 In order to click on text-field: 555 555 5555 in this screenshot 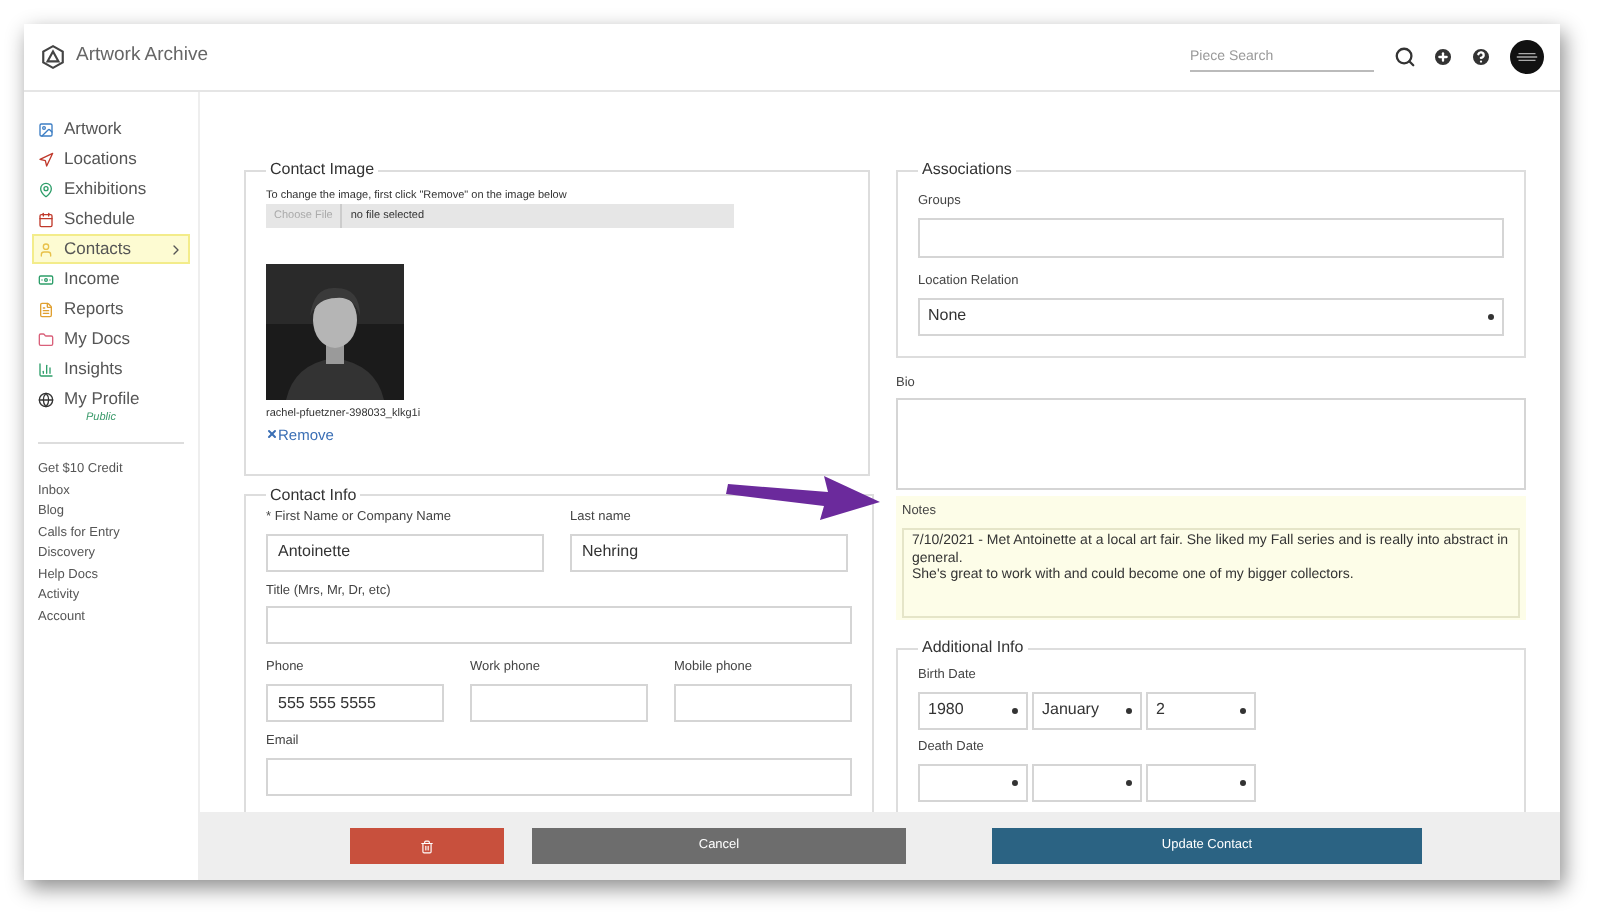, I will do `click(355, 703)`.